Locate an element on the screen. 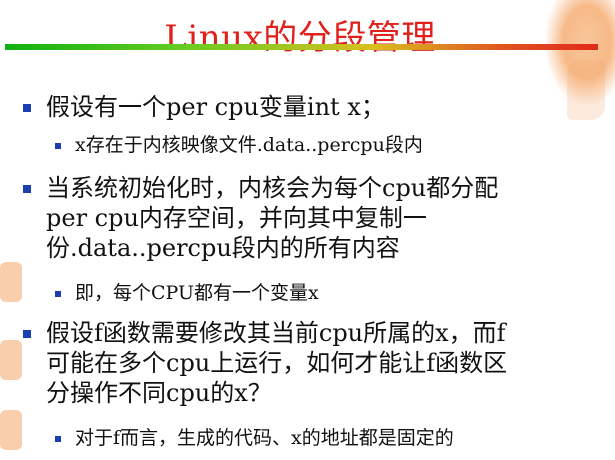 The height and width of the screenshot is (460, 615). bullet-text: 当系统初始化时，内核会为每个cpu都分配 is located at coordinates (272, 188).